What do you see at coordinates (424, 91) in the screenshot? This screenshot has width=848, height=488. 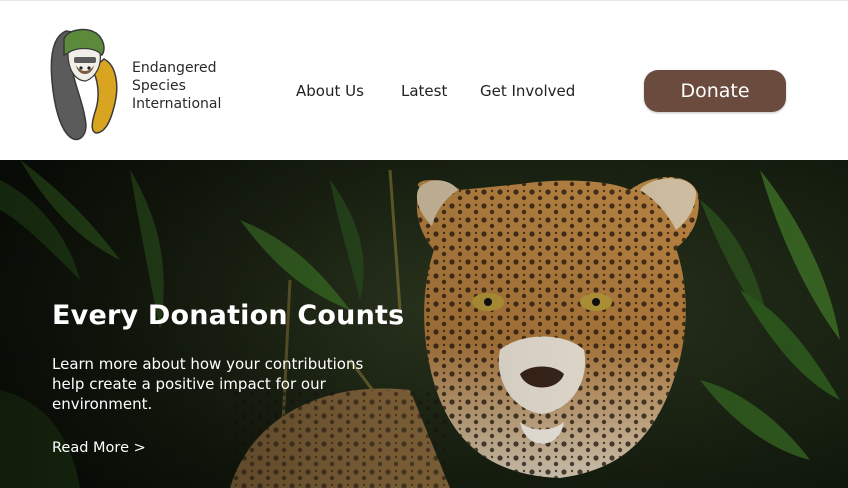 I see `nav-latest: Latest` at bounding box center [424, 91].